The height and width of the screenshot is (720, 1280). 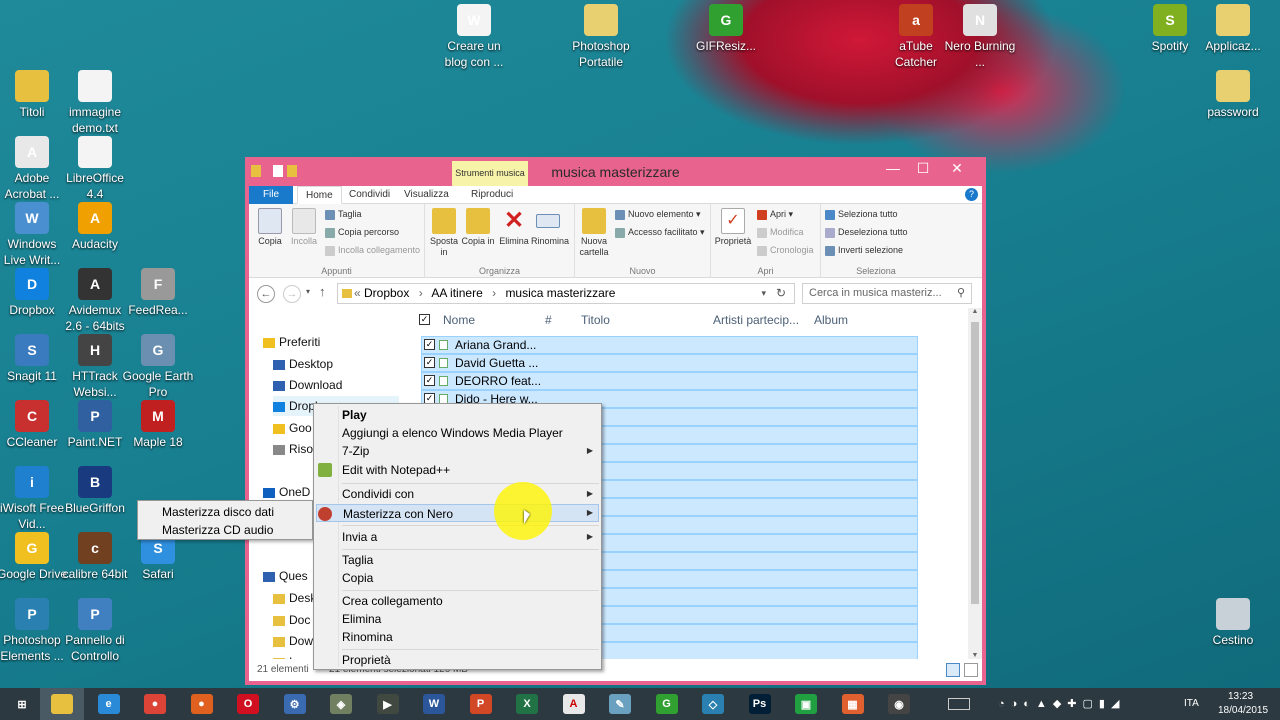 What do you see at coordinates (286, 492) in the screenshot?
I see `nav-item: OneD` at bounding box center [286, 492].